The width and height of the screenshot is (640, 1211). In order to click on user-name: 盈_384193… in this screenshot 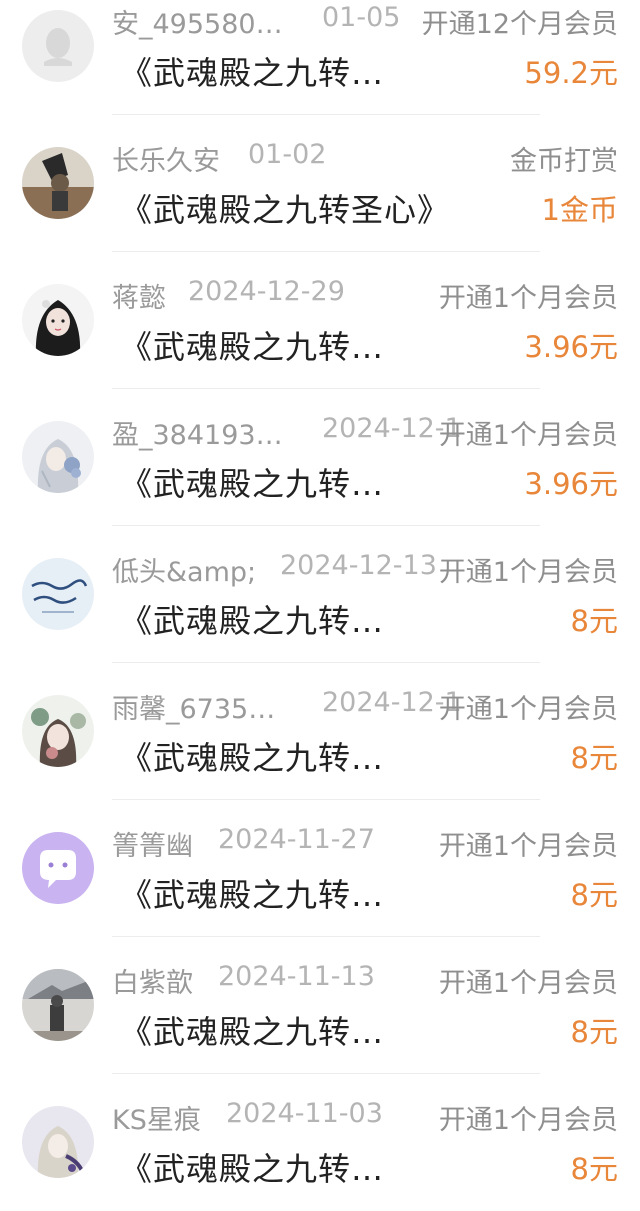, I will do `click(197, 432)`.